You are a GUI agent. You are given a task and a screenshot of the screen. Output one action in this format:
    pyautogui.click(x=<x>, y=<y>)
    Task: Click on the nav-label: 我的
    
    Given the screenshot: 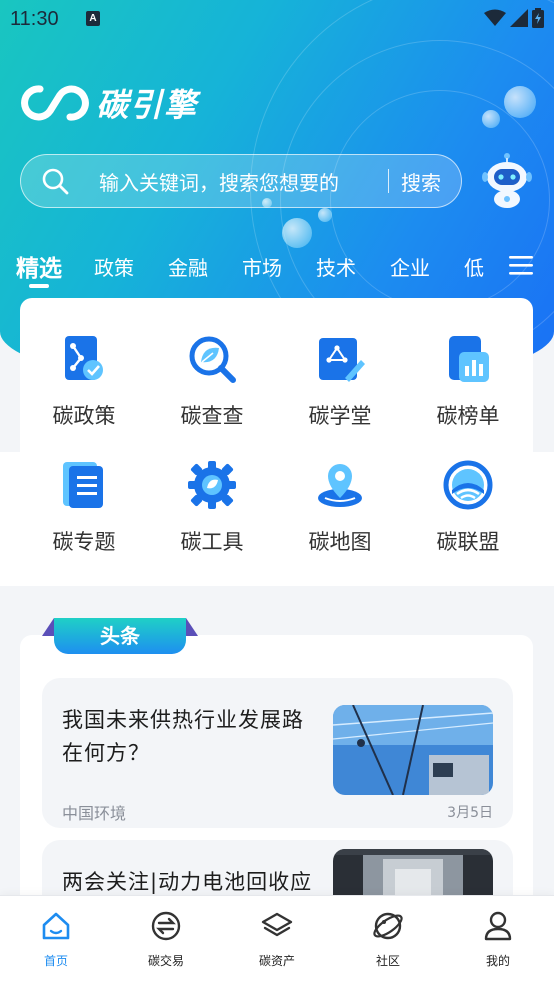 What is the action you would take?
    pyautogui.click(x=497, y=961)
    